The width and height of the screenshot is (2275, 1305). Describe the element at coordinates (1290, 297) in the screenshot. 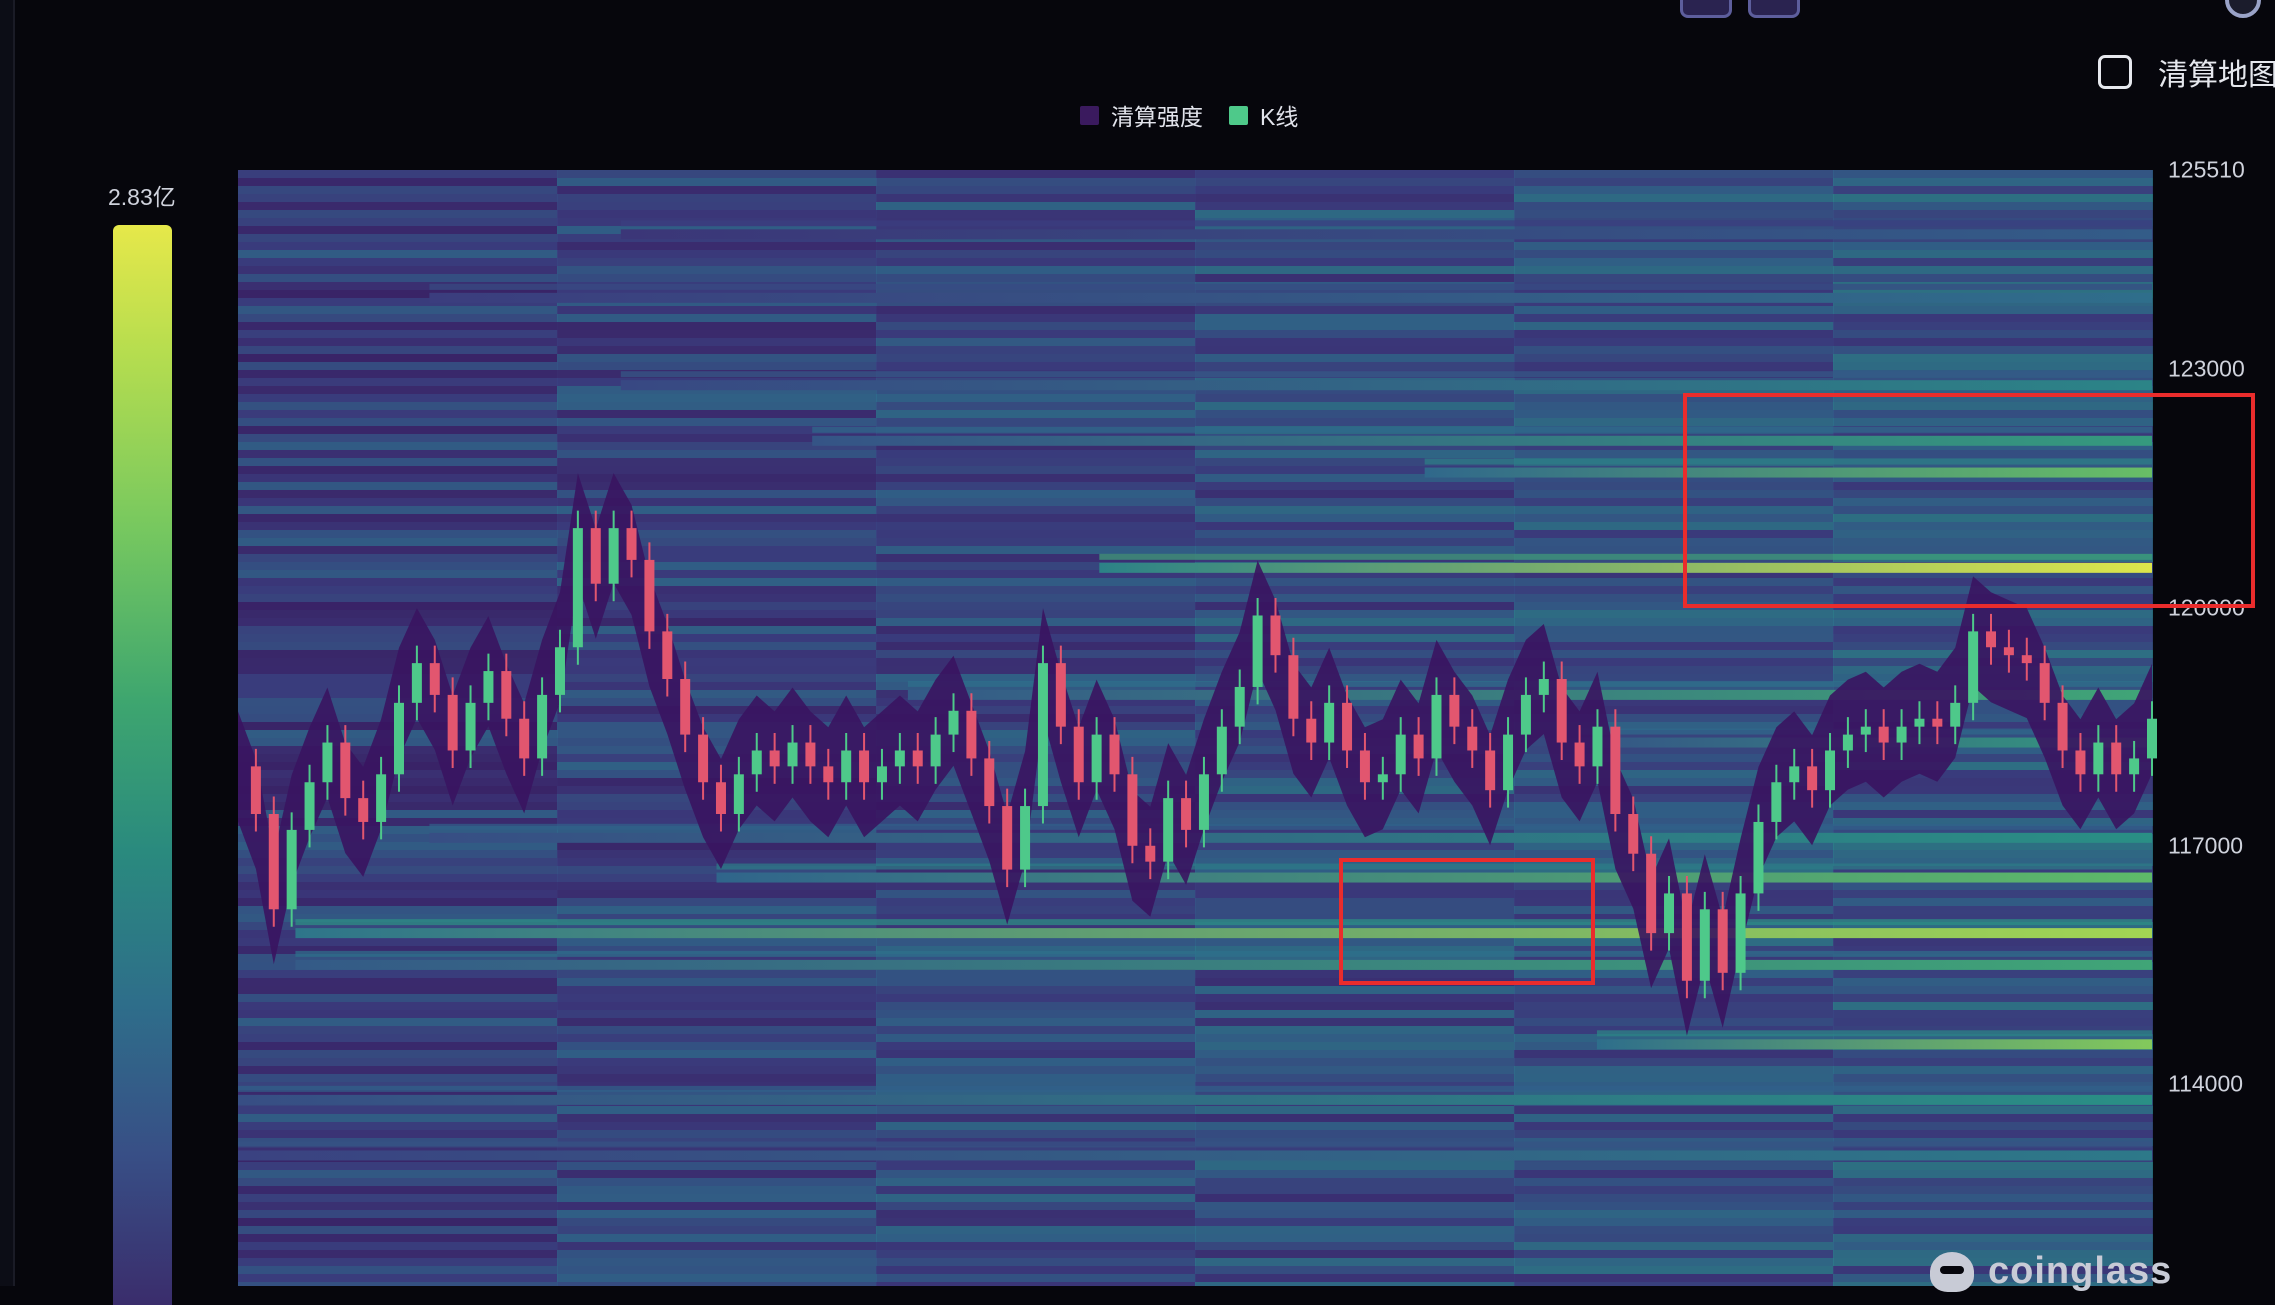

I see `heat-band` at that location.